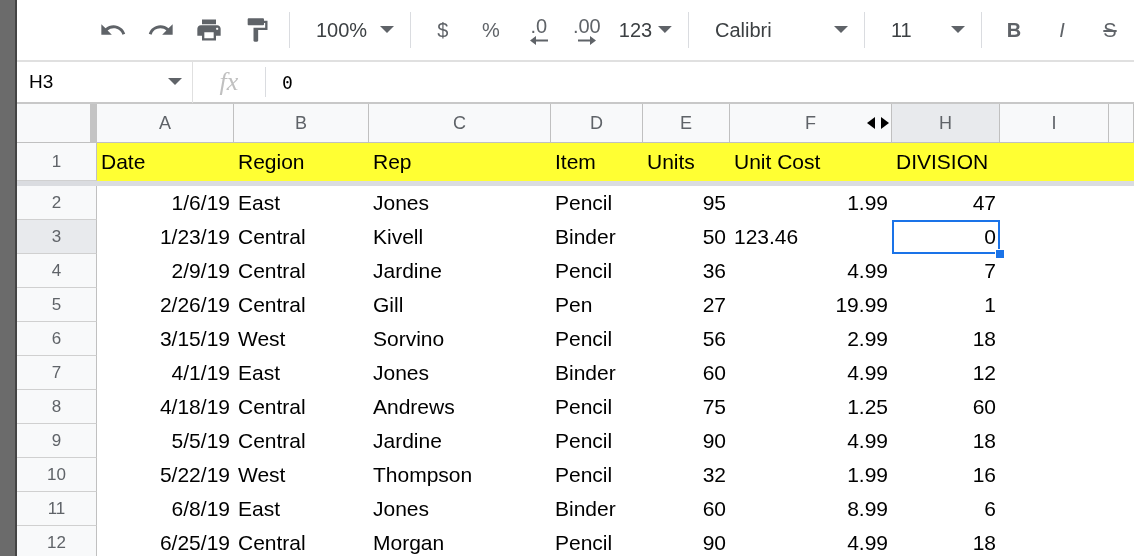 The image size is (1134, 556). I want to click on row-header: 9, so click(57, 441).